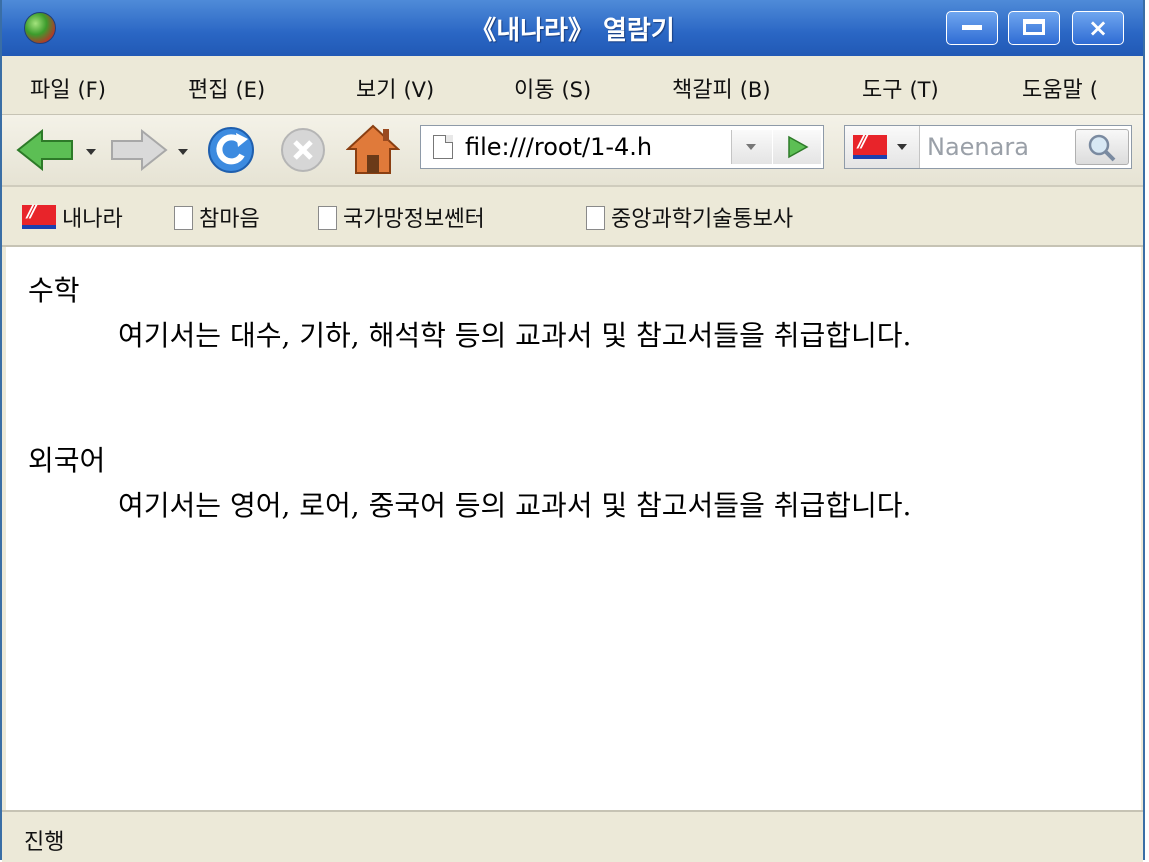 The width and height of the screenshot is (1149, 862). What do you see at coordinates (303, 150) in the screenshot?
I see `stop-icon` at bounding box center [303, 150].